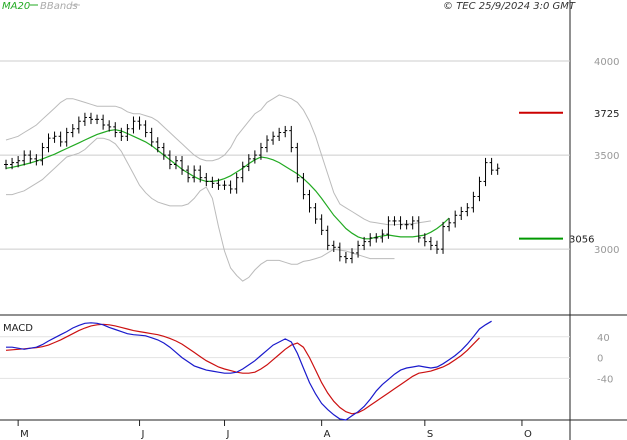 The image size is (627, 440). I want to click on copyright-timestamp: © TEC 25/9/2024 3:0 GMT, so click(509, 6).